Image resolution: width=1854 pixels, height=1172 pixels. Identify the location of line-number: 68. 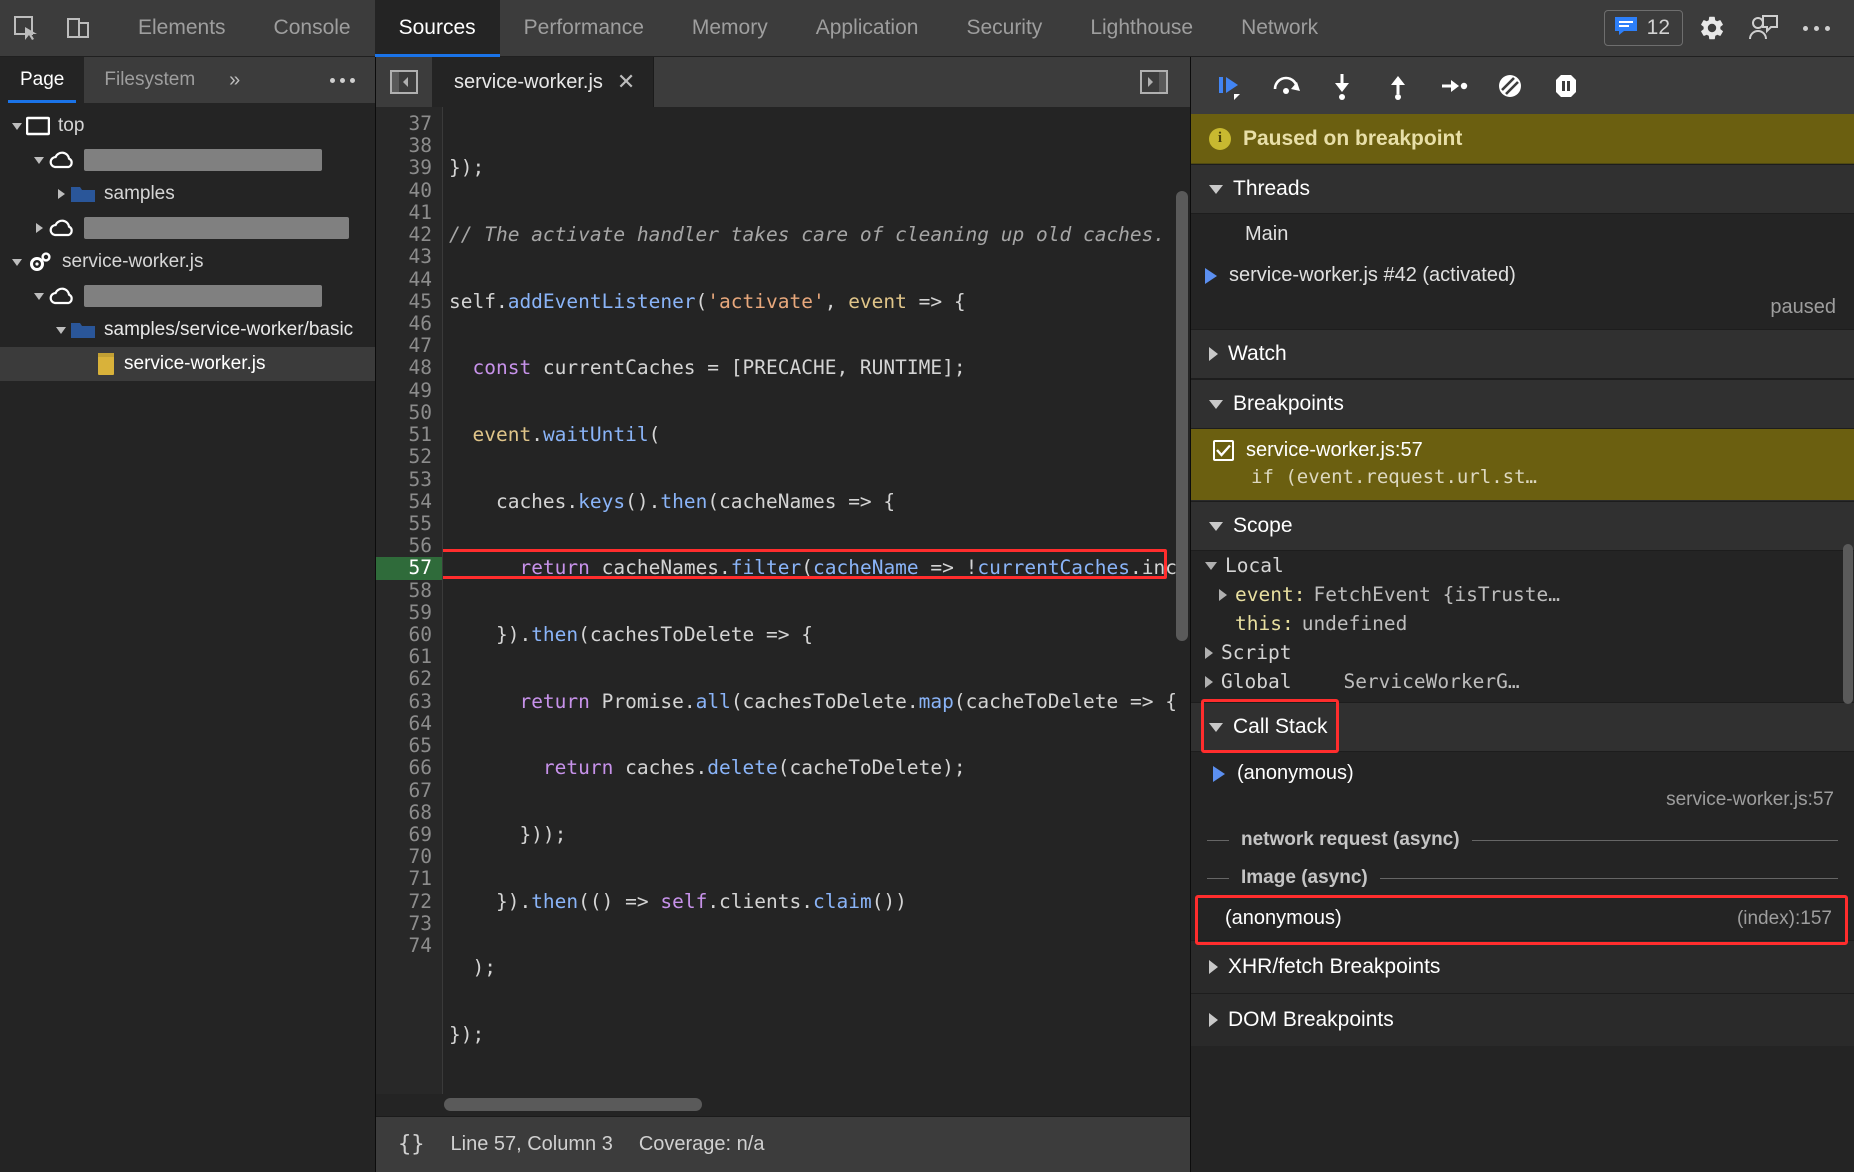
(420, 812).